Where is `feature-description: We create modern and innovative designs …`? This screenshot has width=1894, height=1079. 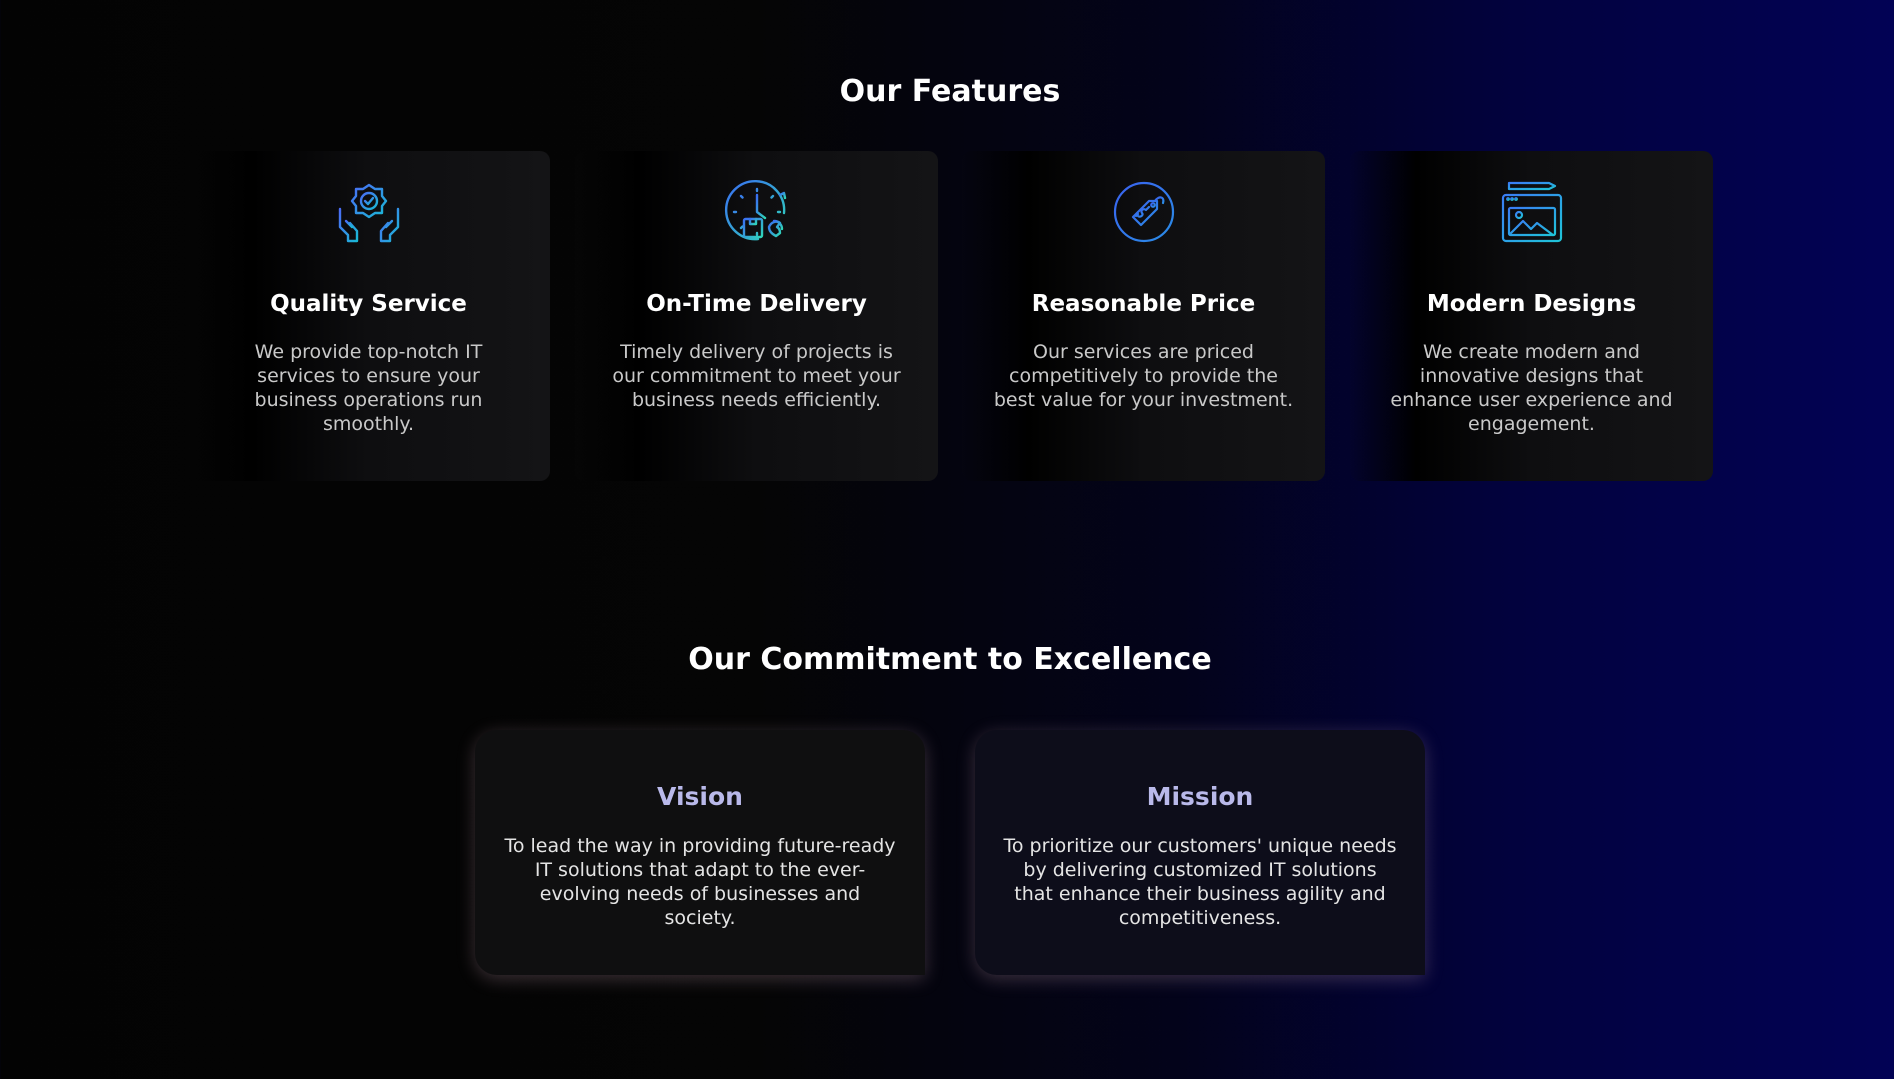
feature-description: We create modern and innovative designs … is located at coordinates (1531, 388).